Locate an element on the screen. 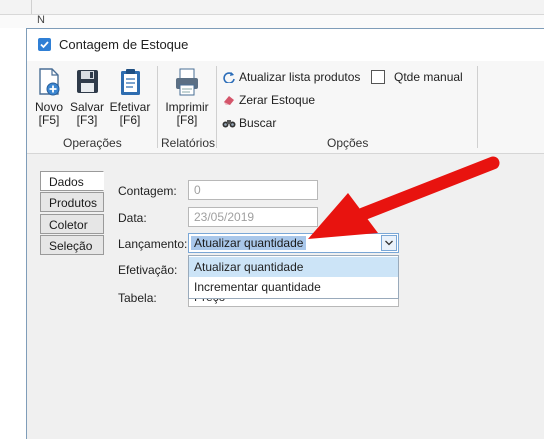 The image size is (544, 439). background-grid-header: N is located at coordinates (272, 21).